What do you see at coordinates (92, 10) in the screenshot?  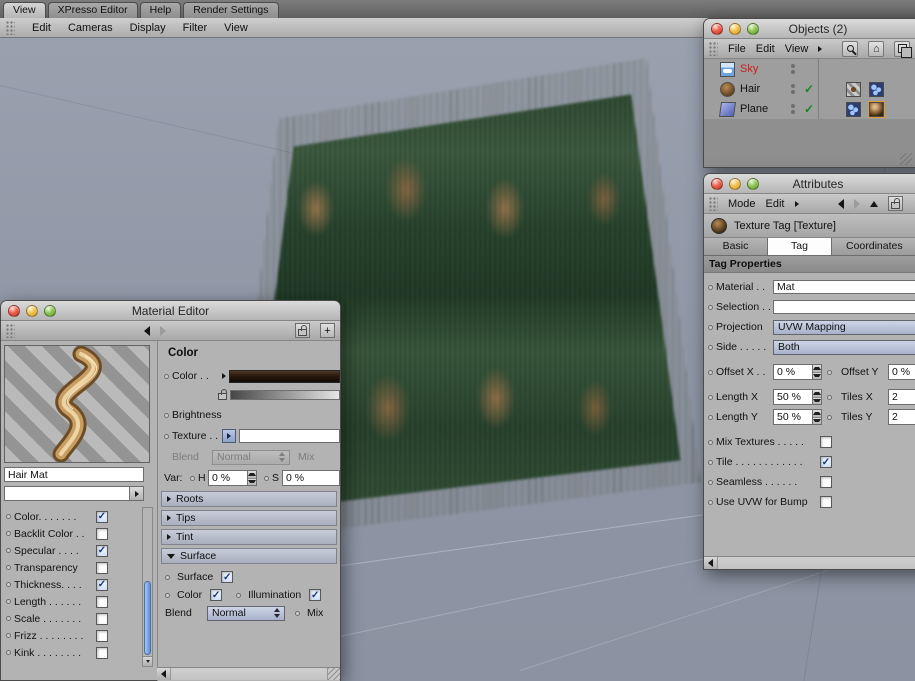 I see `tab-xpresso-editor: XPresso Editor` at bounding box center [92, 10].